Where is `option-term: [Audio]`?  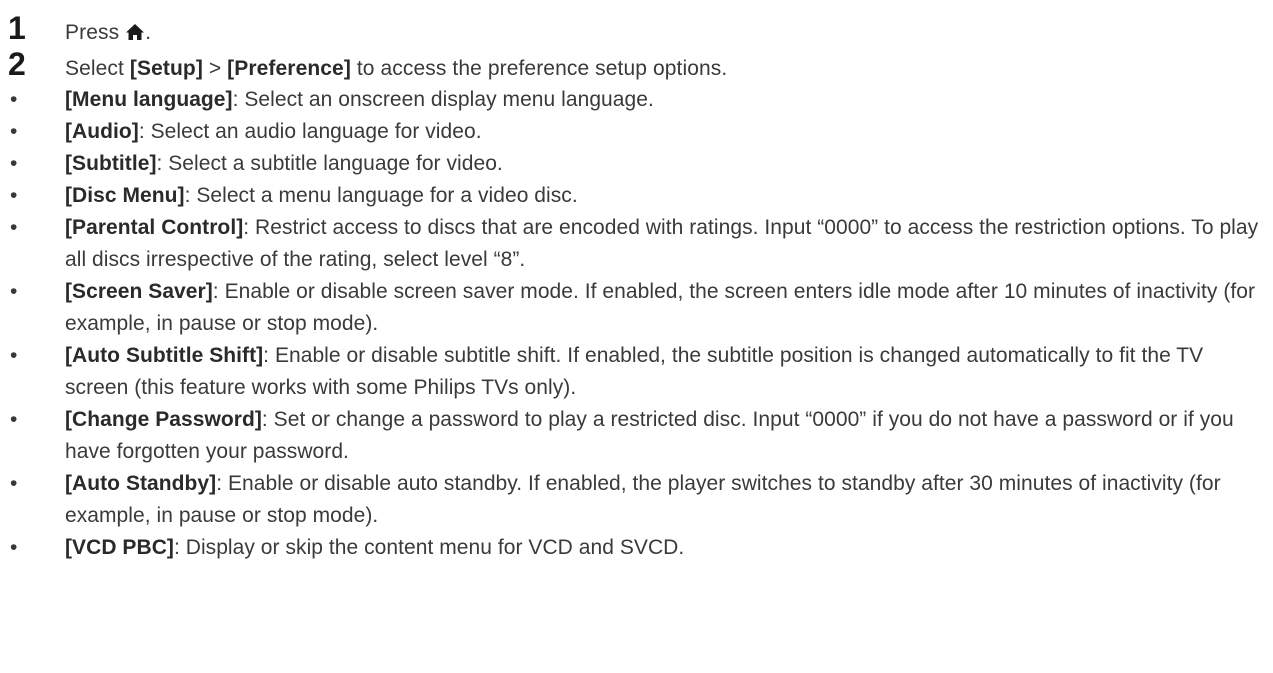
option-term: [Audio] is located at coordinates (102, 131).